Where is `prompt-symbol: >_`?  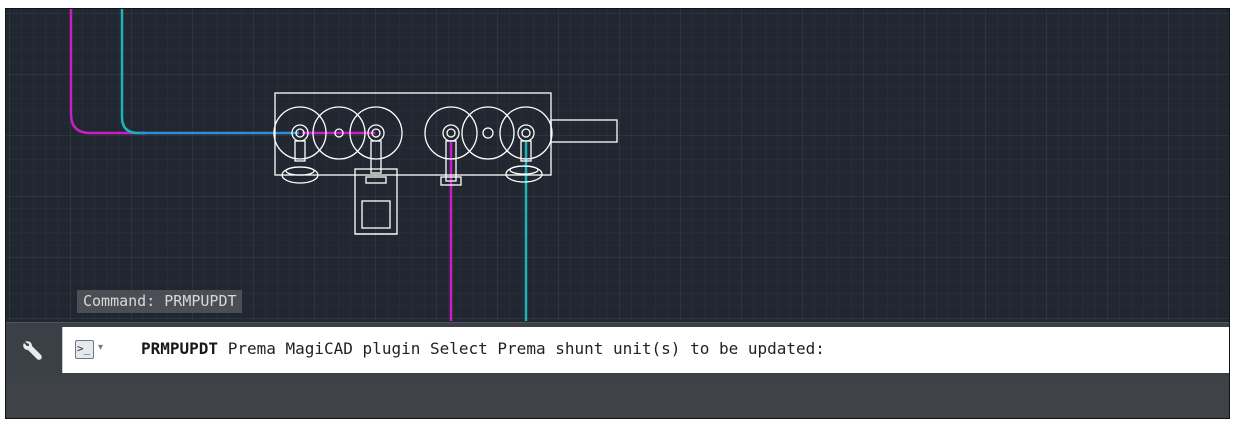
prompt-symbol: >_ is located at coordinates (84, 348).